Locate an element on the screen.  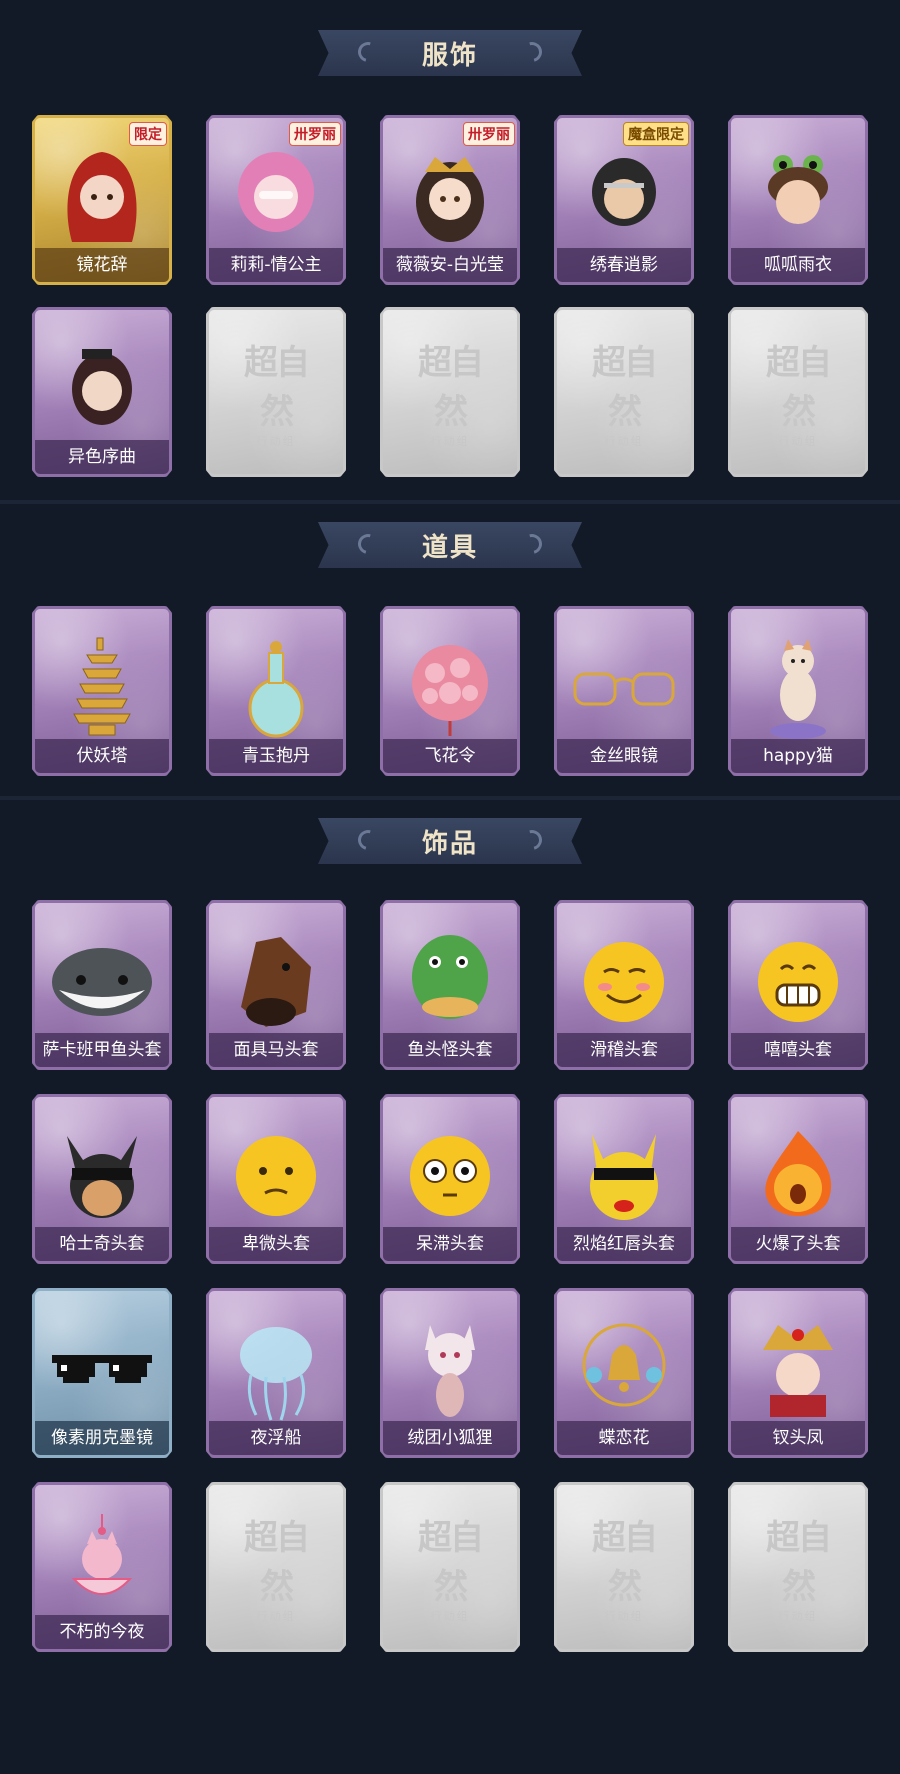
item-card: 镜花辞 限定 is located at coordinates (102, 200).